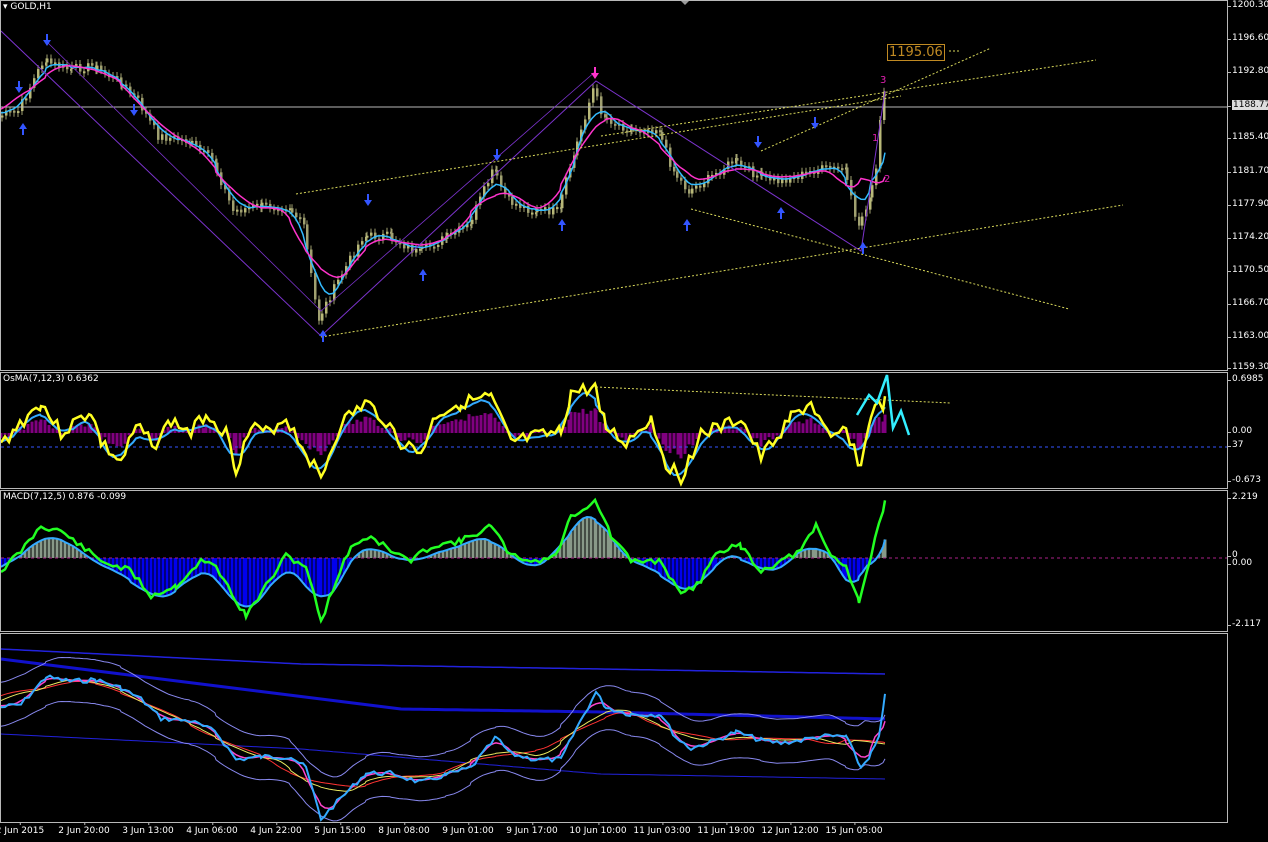 This screenshot has height=842, width=1268. What do you see at coordinates (1247, 105) in the screenshot?
I see `current-price-tag: 1188.77` at bounding box center [1247, 105].